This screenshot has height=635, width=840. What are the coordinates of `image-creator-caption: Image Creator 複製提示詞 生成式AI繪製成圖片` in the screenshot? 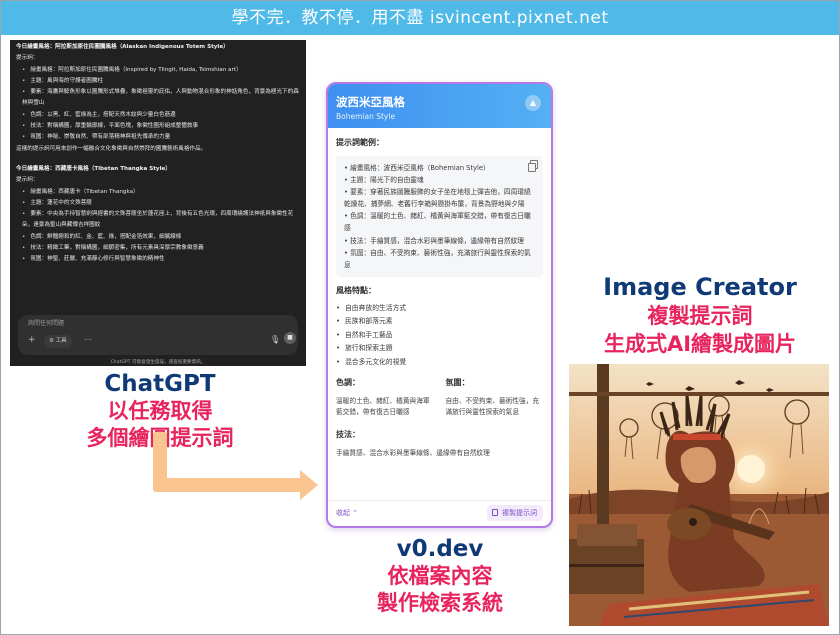 It's located at (700, 315).